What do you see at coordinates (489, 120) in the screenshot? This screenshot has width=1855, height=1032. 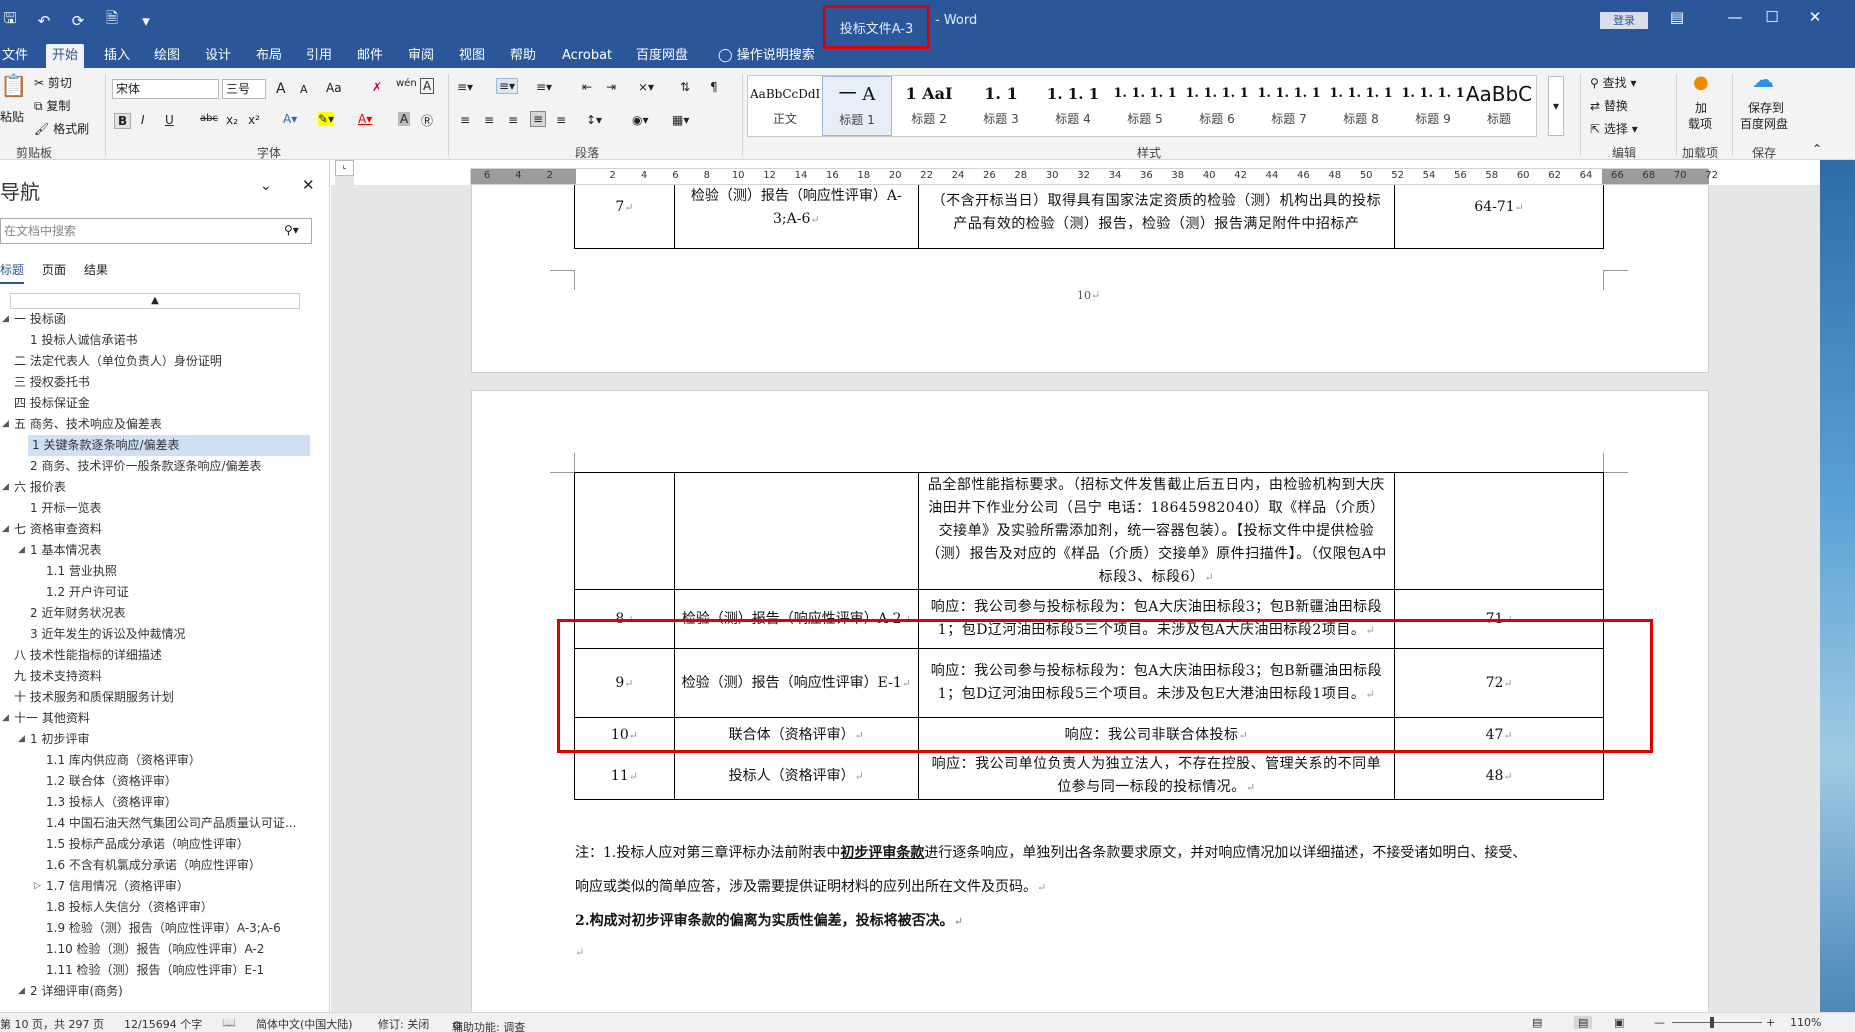 I see `align-center-icon: ≡` at bounding box center [489, 120].